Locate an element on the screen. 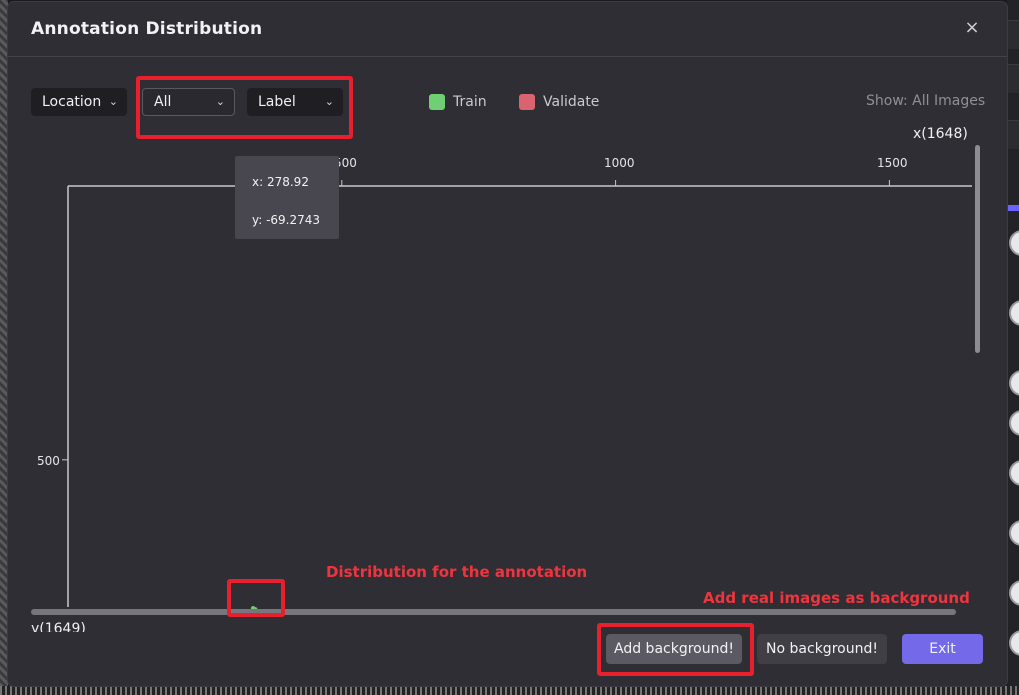 This screenshot has width=1019, height=695. highlight-box-add-background is located at coordinates (675, 649).